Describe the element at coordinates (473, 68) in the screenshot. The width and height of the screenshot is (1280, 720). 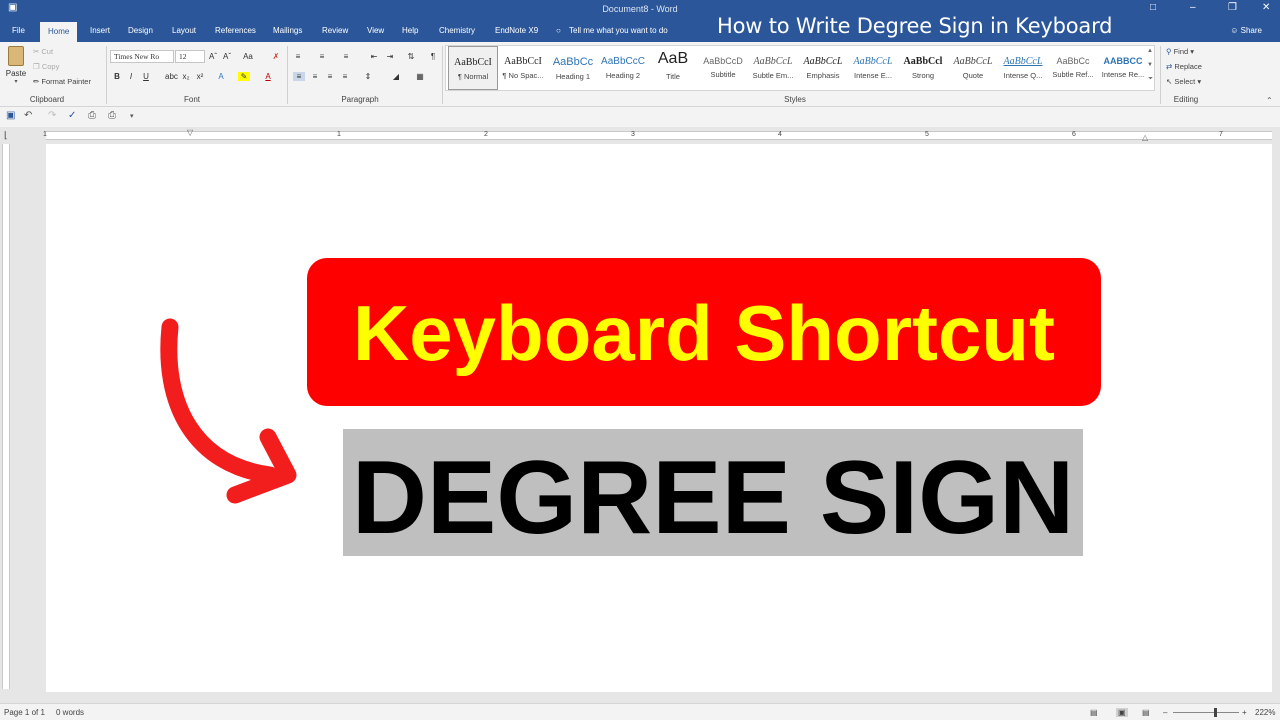
I see `style-normal: AaBbCcI ¶ Normal` at that location.